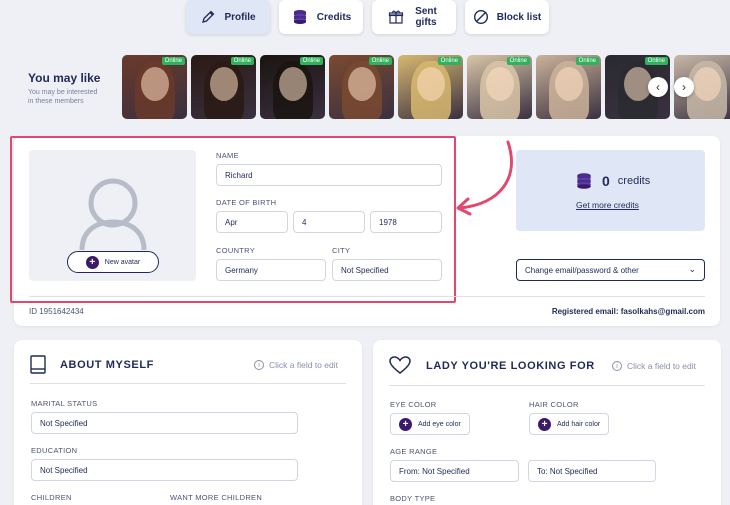 The height and width of the screenshot is (505, 730). I want to click on add-eye-color-button: + Add eye color, so click(430, 424).